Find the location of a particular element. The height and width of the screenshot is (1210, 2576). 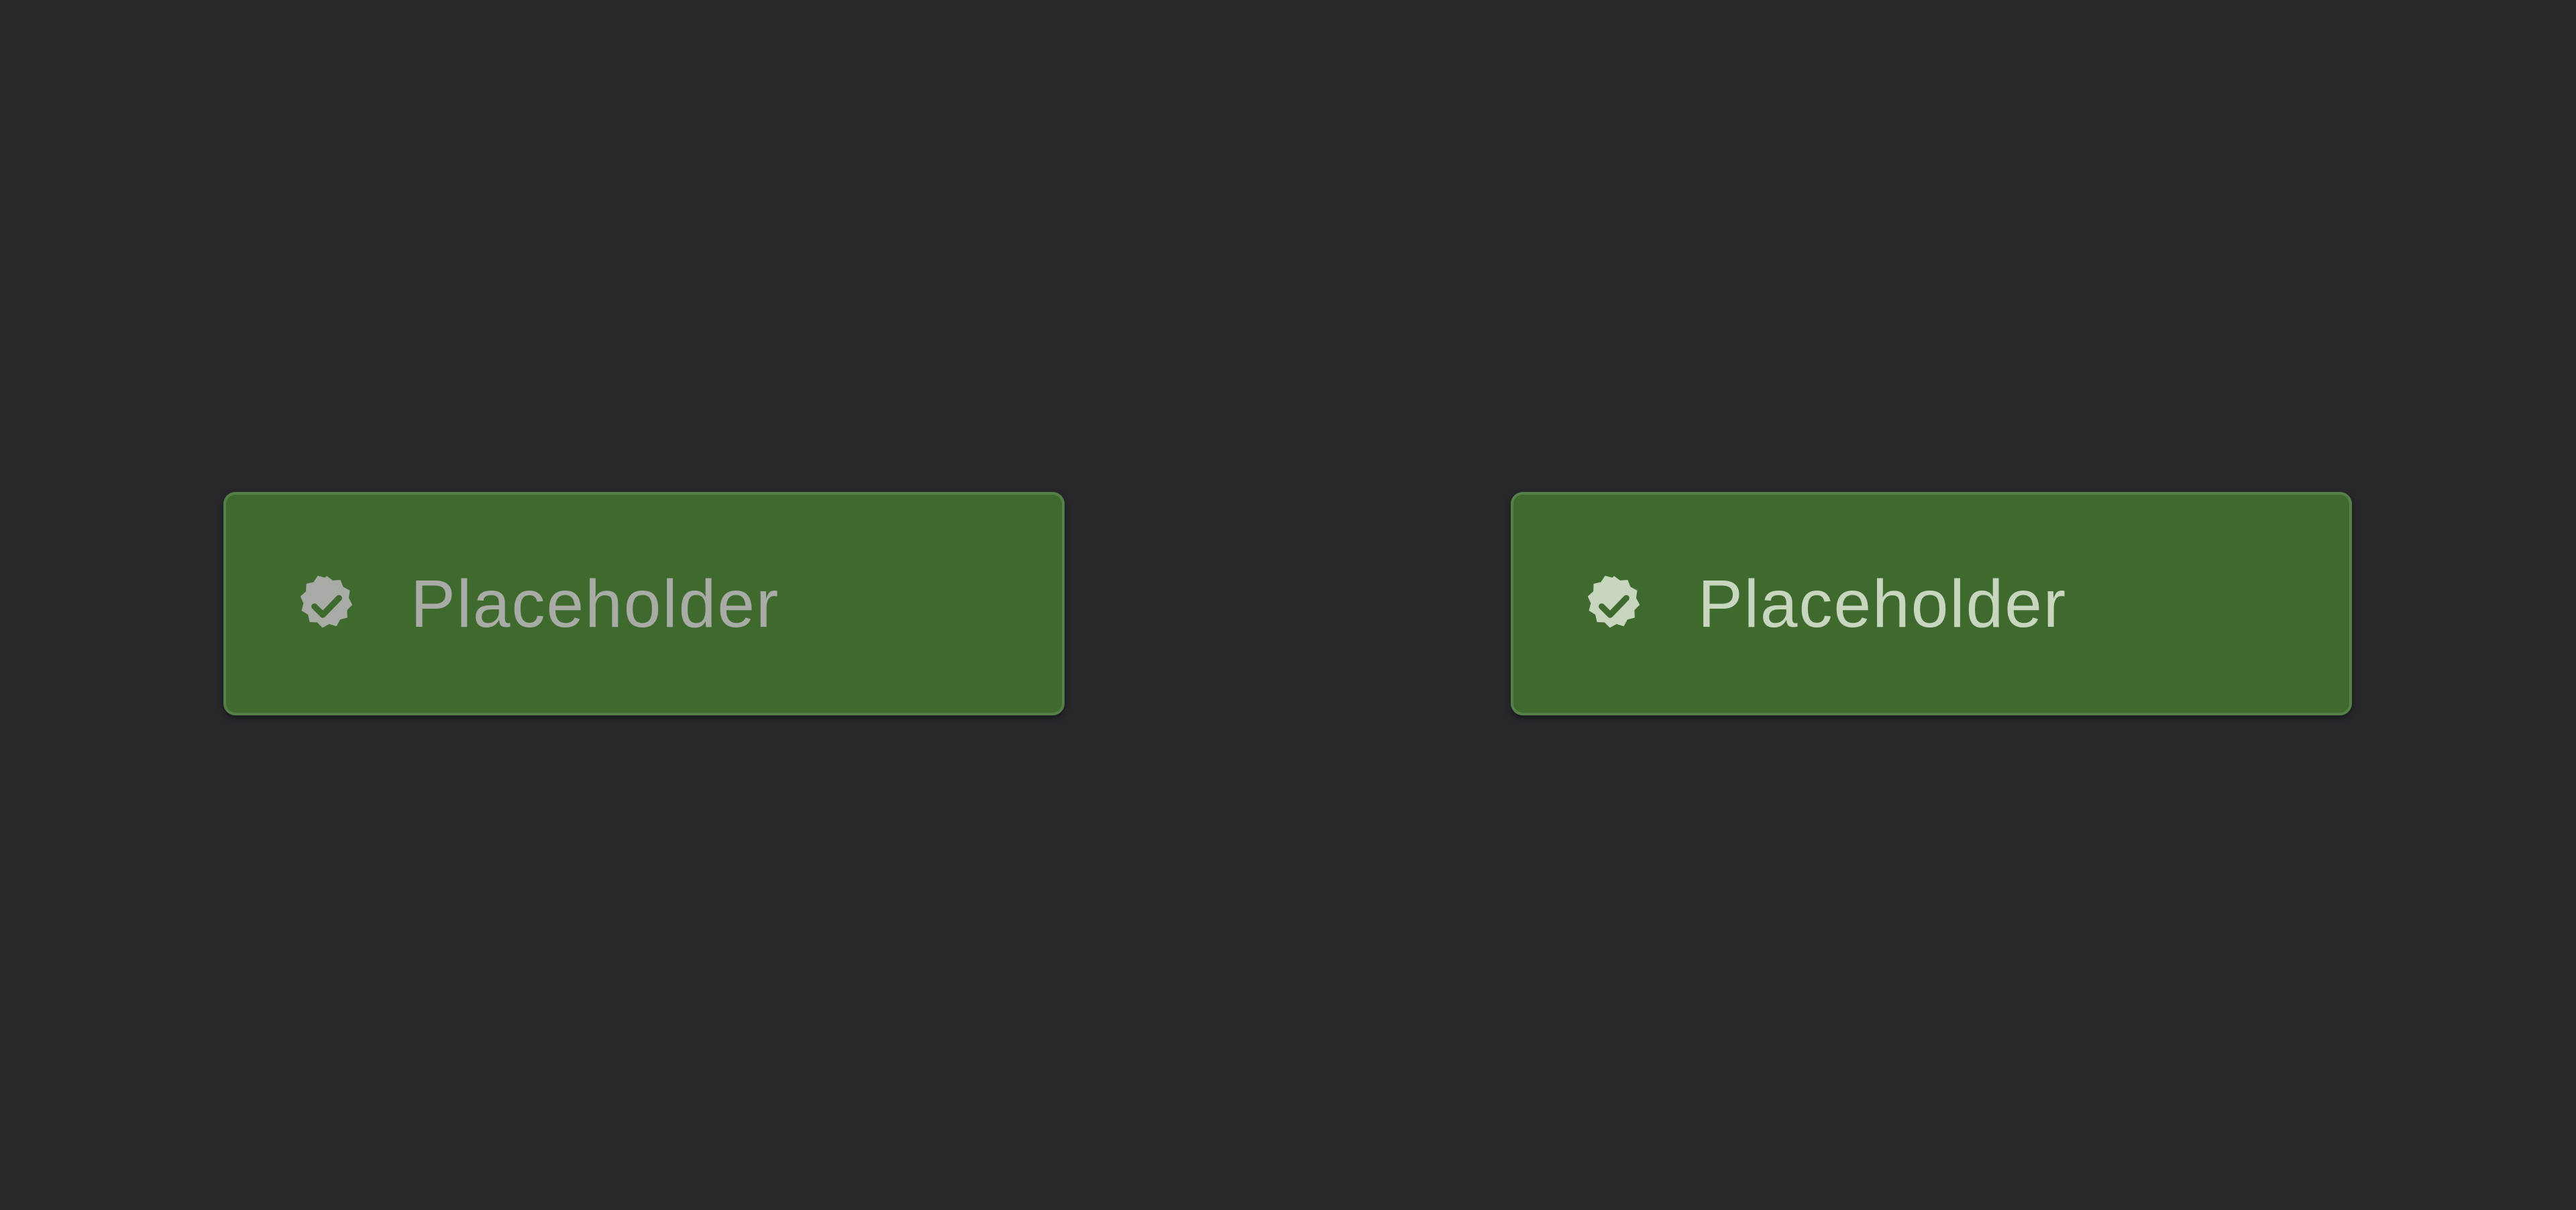

placeholder-chip-disabled: Placeholder is located at coordinates (644, 603).